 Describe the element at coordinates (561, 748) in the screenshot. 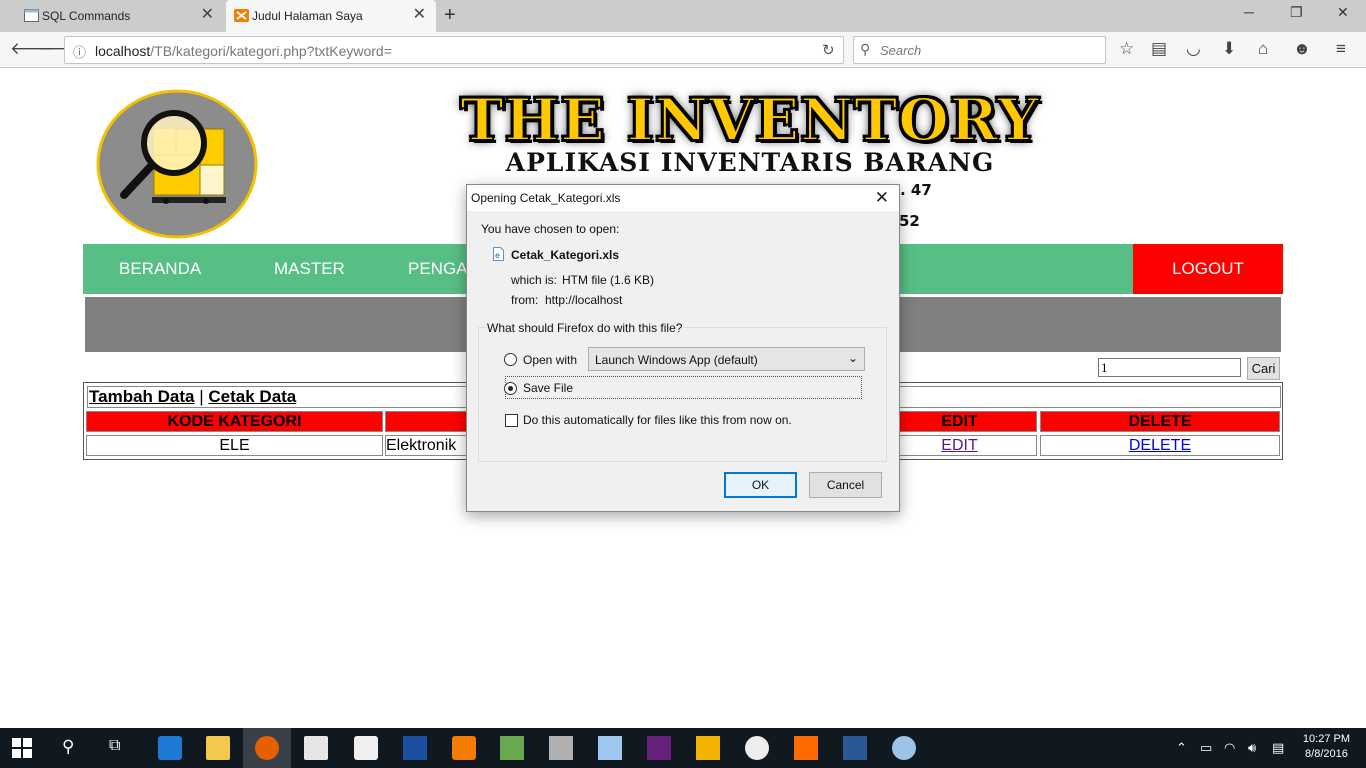

I see `tools-icon` at that location.